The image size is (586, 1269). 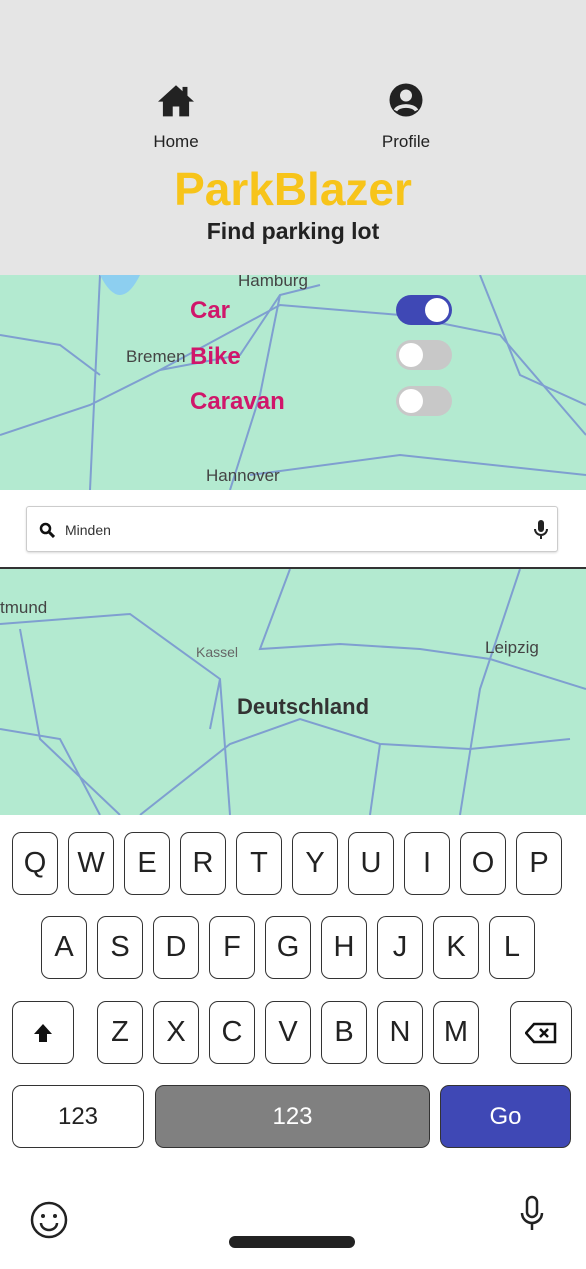 I want to click on key-x: X, so click(x=176, y=1032).